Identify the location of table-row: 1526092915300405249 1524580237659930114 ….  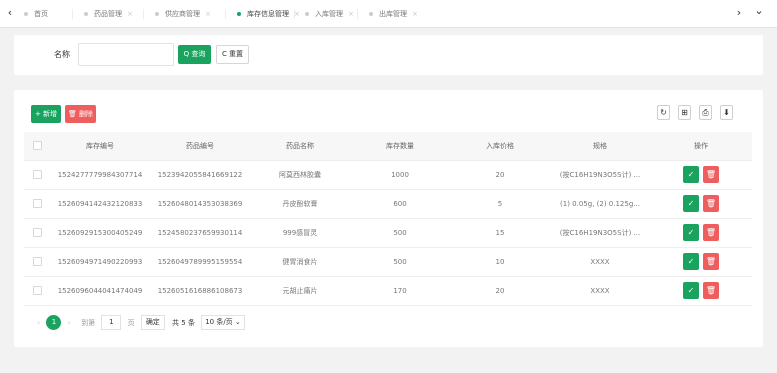
(388, 233).